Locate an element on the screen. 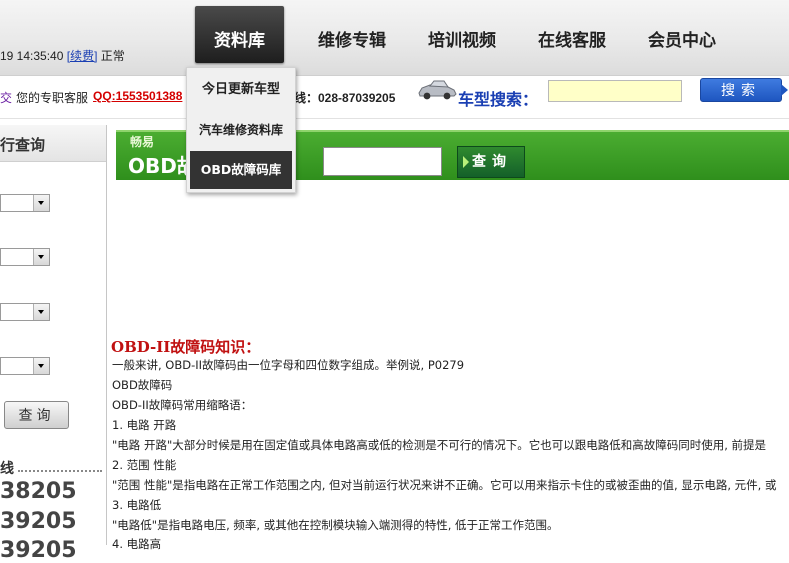 The image size is (789, 563). nav-item-library: 资料库 is located at coordinates (239, 34).